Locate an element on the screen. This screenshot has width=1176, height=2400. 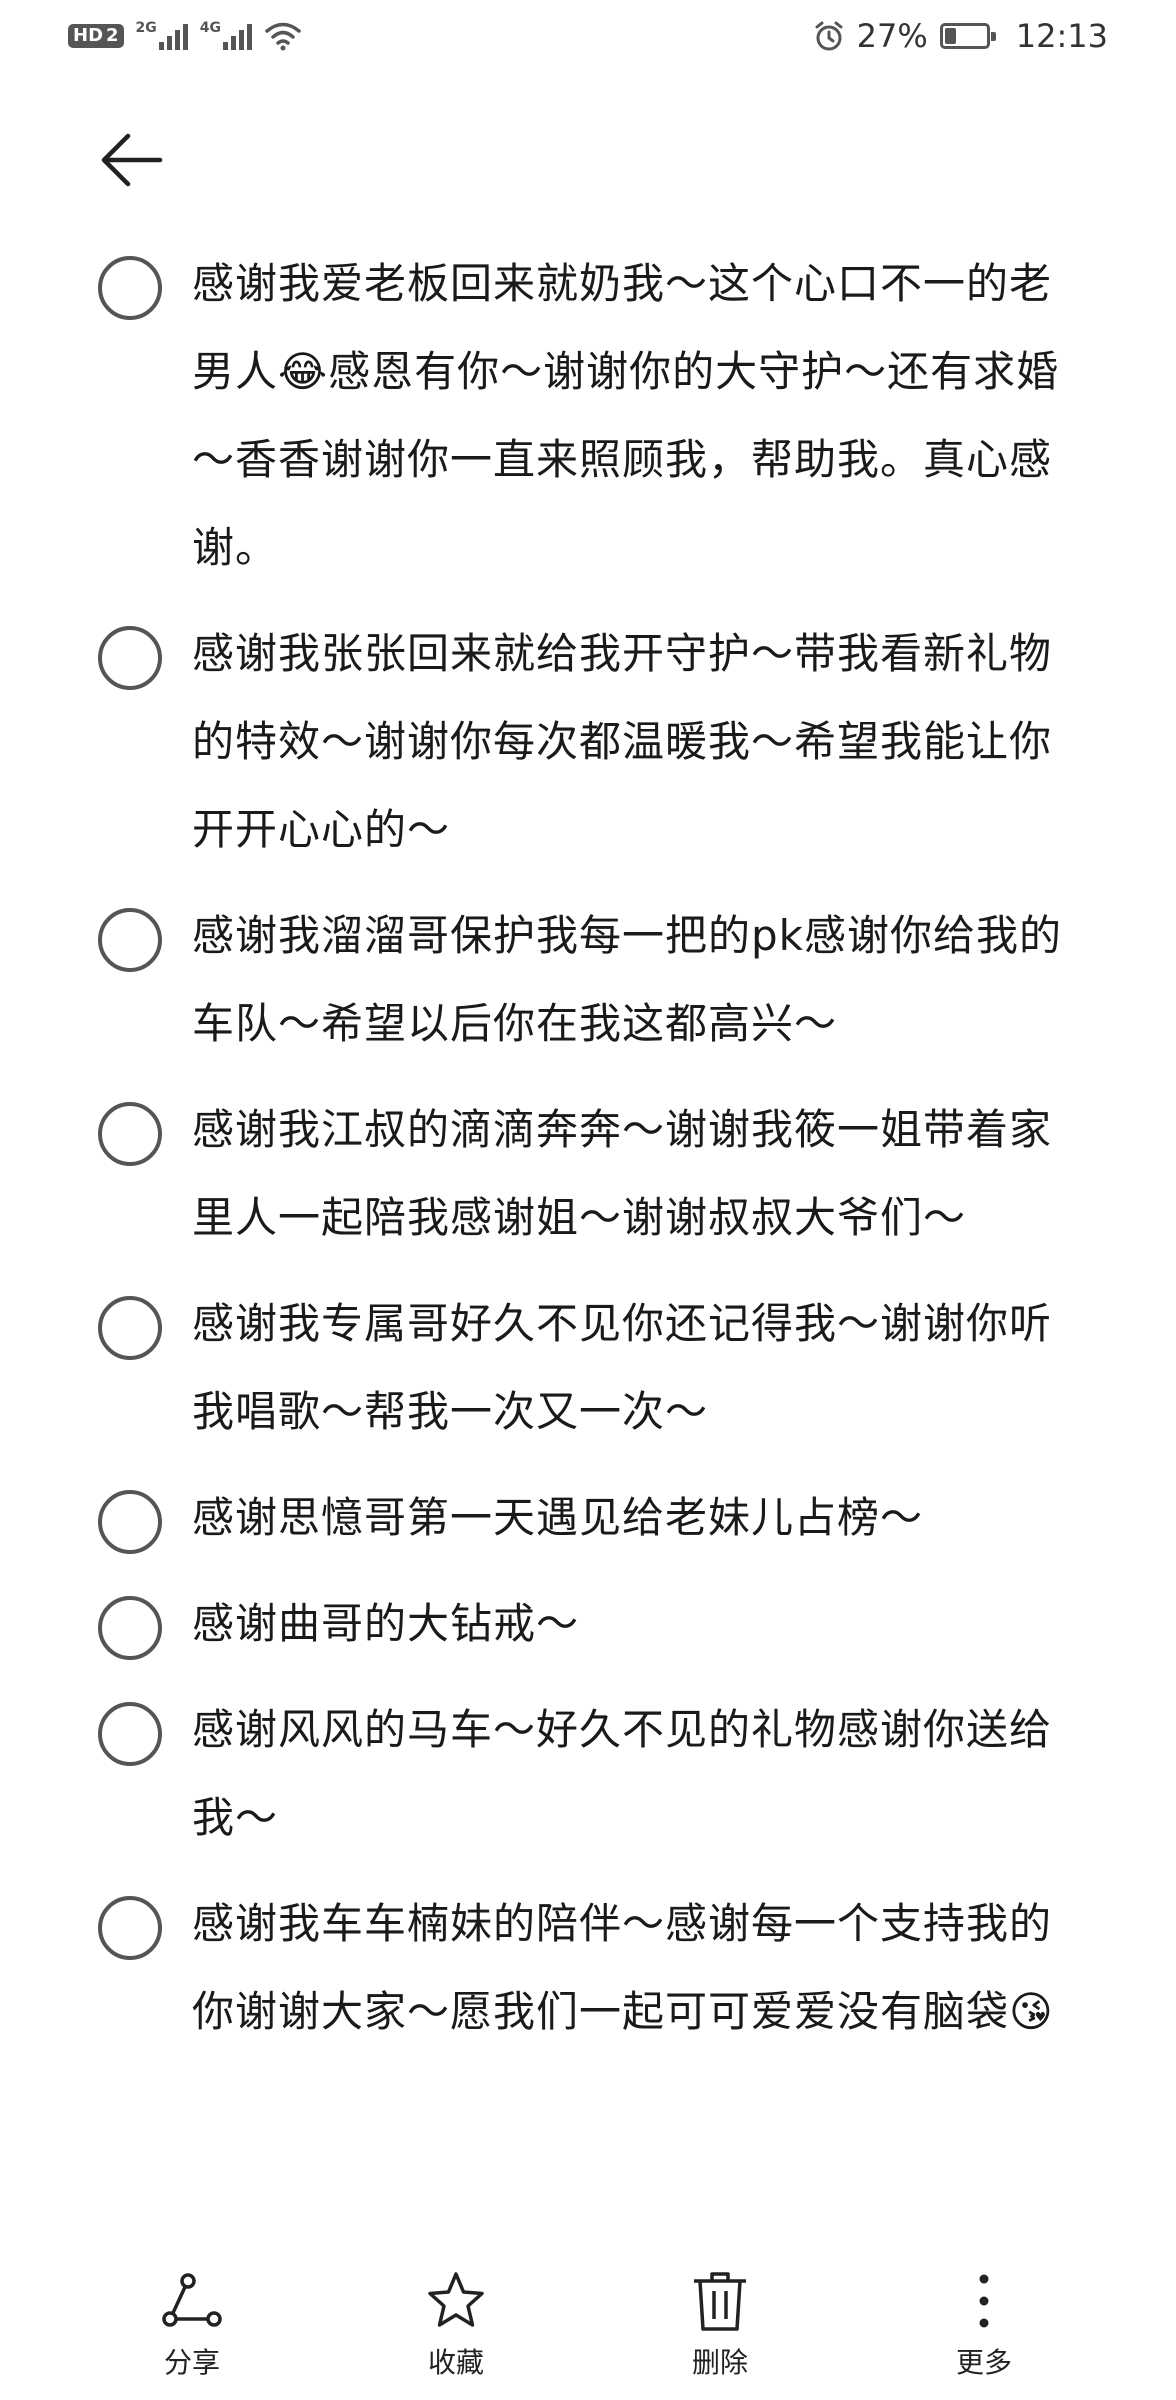
battery-percent: 27% is located at coordinates (892, 36).